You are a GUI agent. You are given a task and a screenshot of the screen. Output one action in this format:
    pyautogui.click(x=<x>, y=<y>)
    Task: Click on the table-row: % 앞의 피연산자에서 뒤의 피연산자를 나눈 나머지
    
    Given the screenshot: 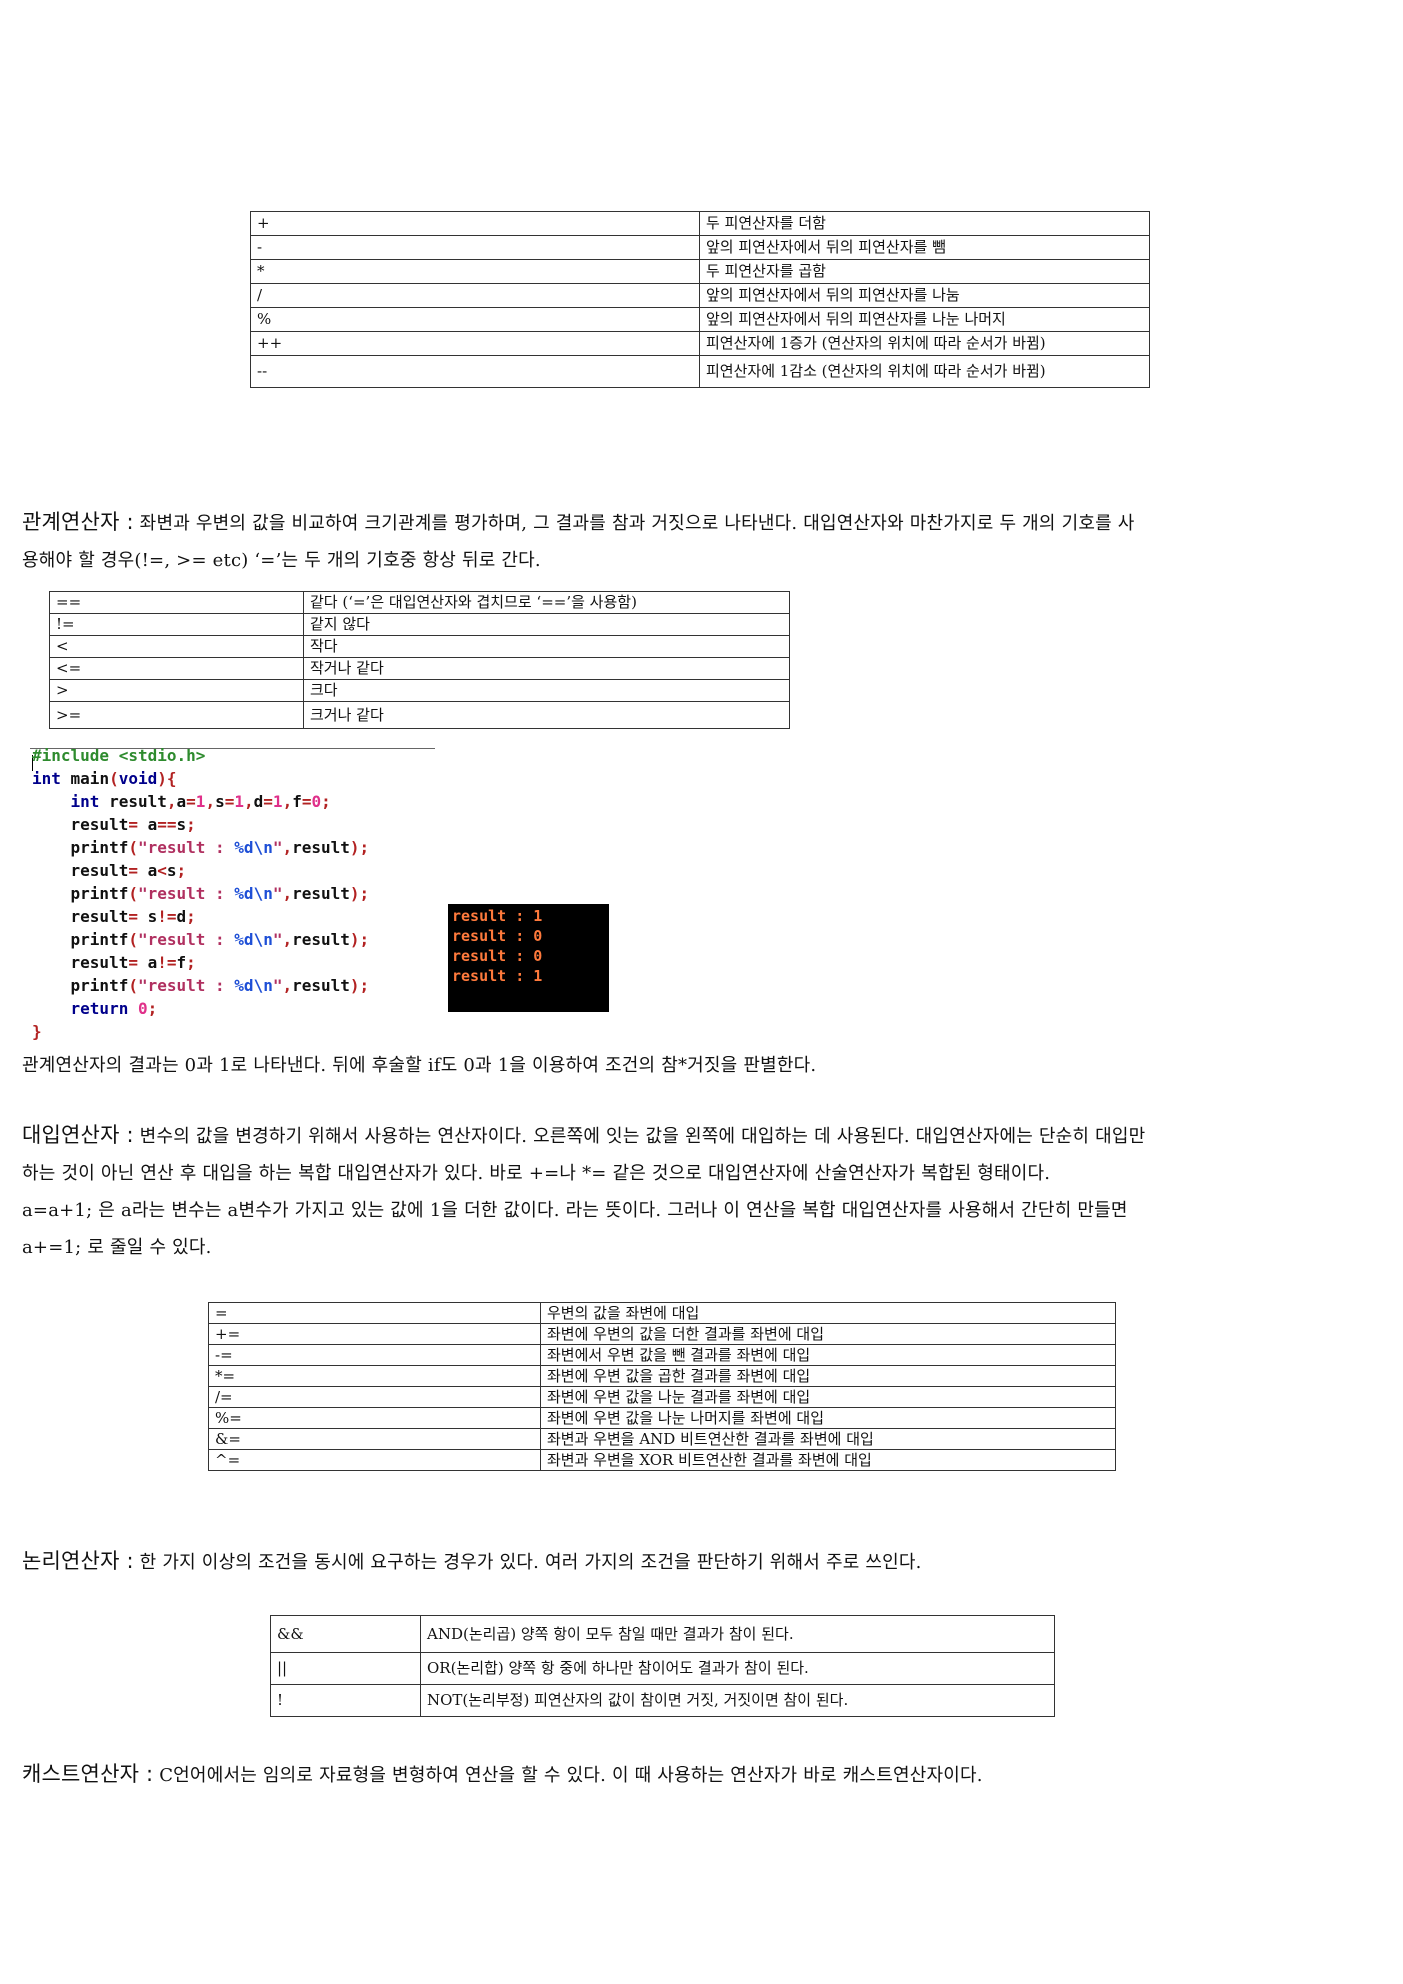 What is the action you would take?
    pyautogui.click(x=700, y=319)
    